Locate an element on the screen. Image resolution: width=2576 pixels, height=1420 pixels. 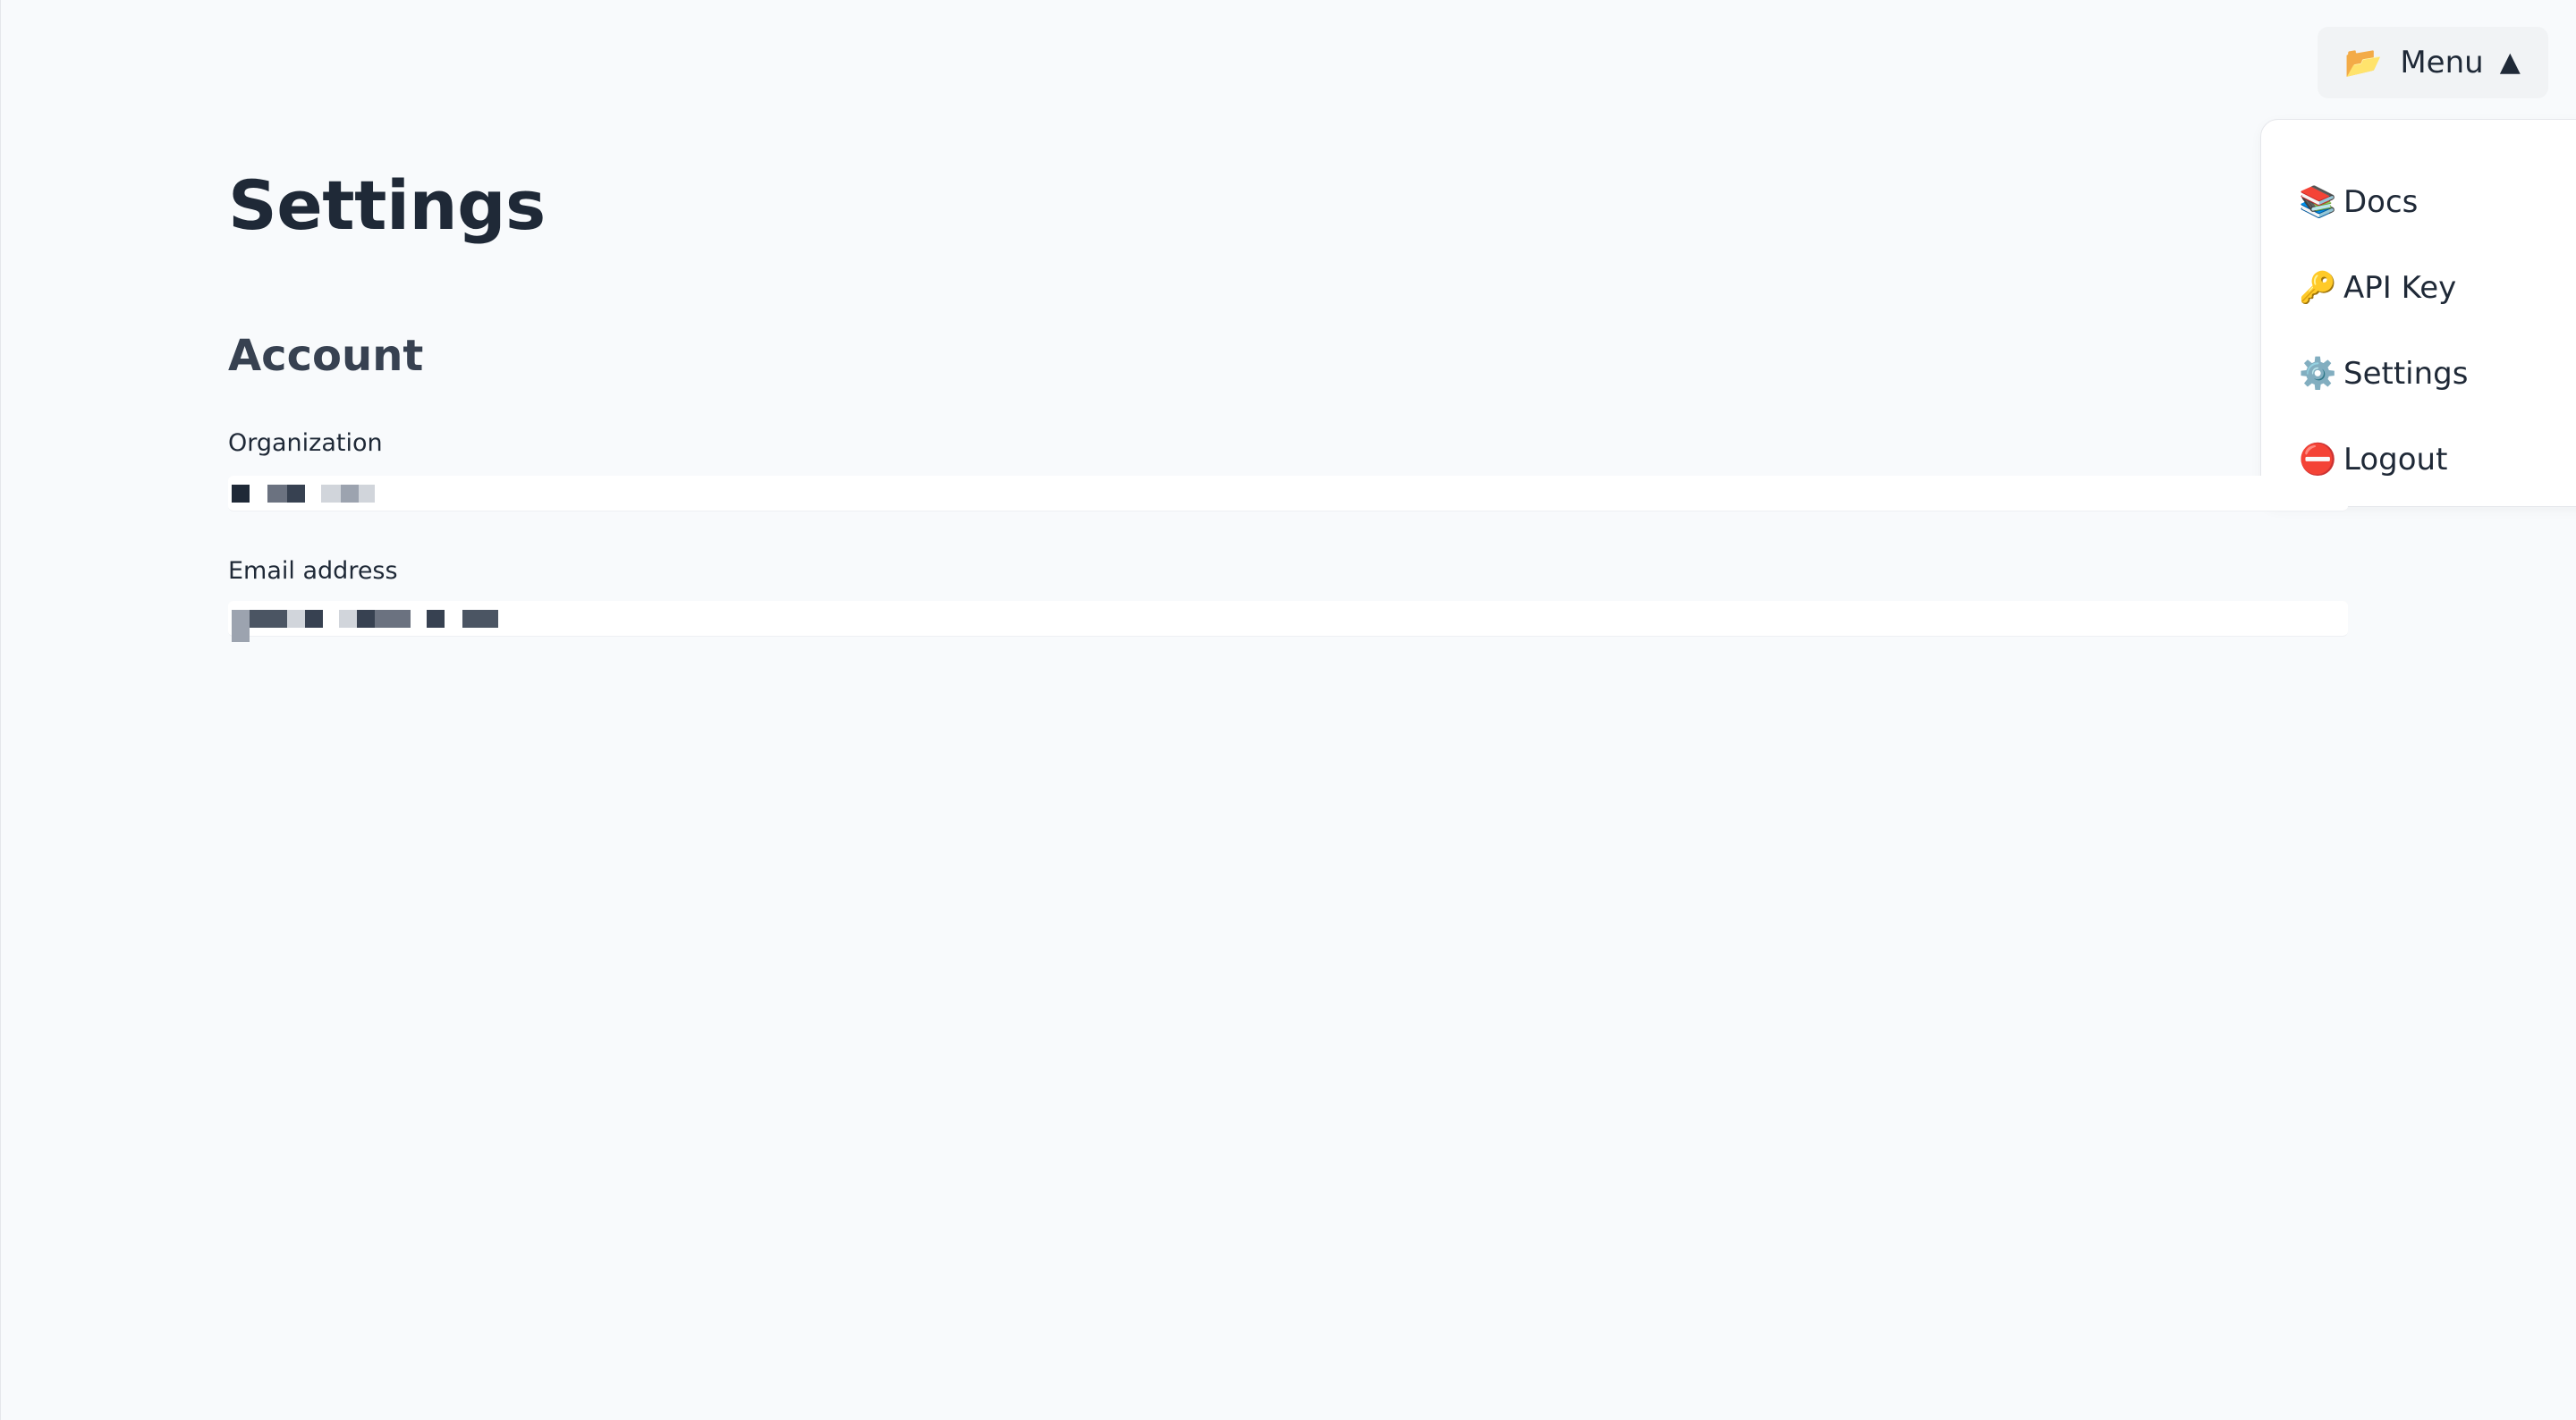
menu-dropdown: 📚 Docs 🔑 API Key ⚙️ Settings ⛔ Logout is located at coordinates (2418, 313).